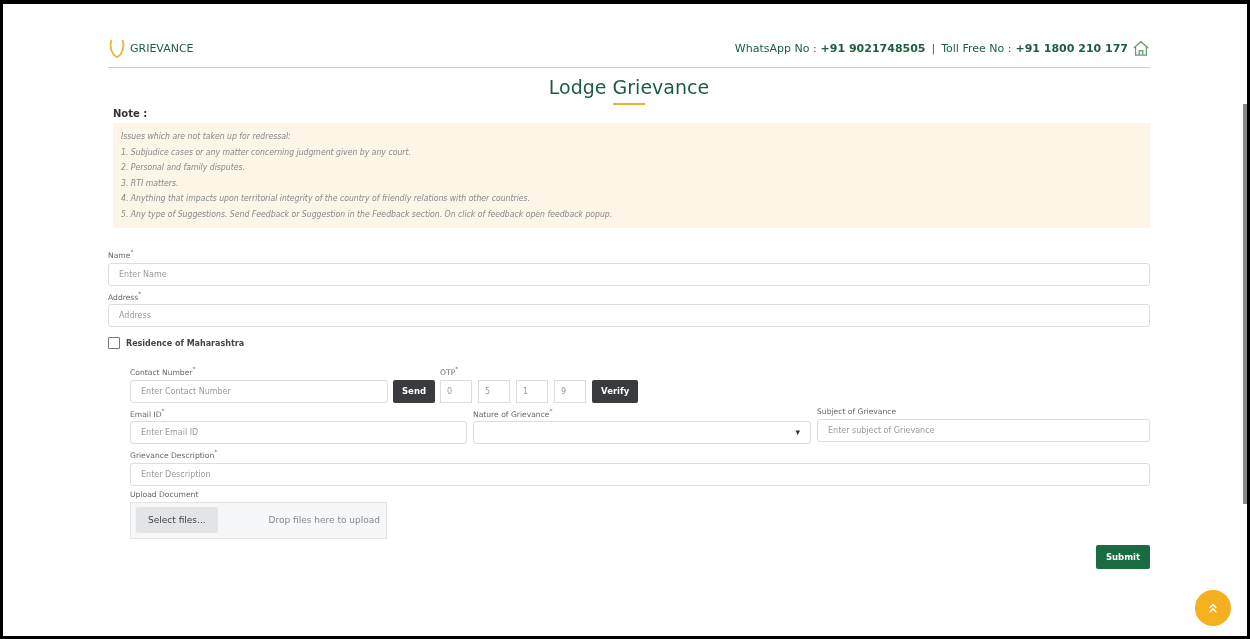 The height and width of the screenshot is (639, 1250). I want to click on submit-button: Submit, so click(1122, 556).